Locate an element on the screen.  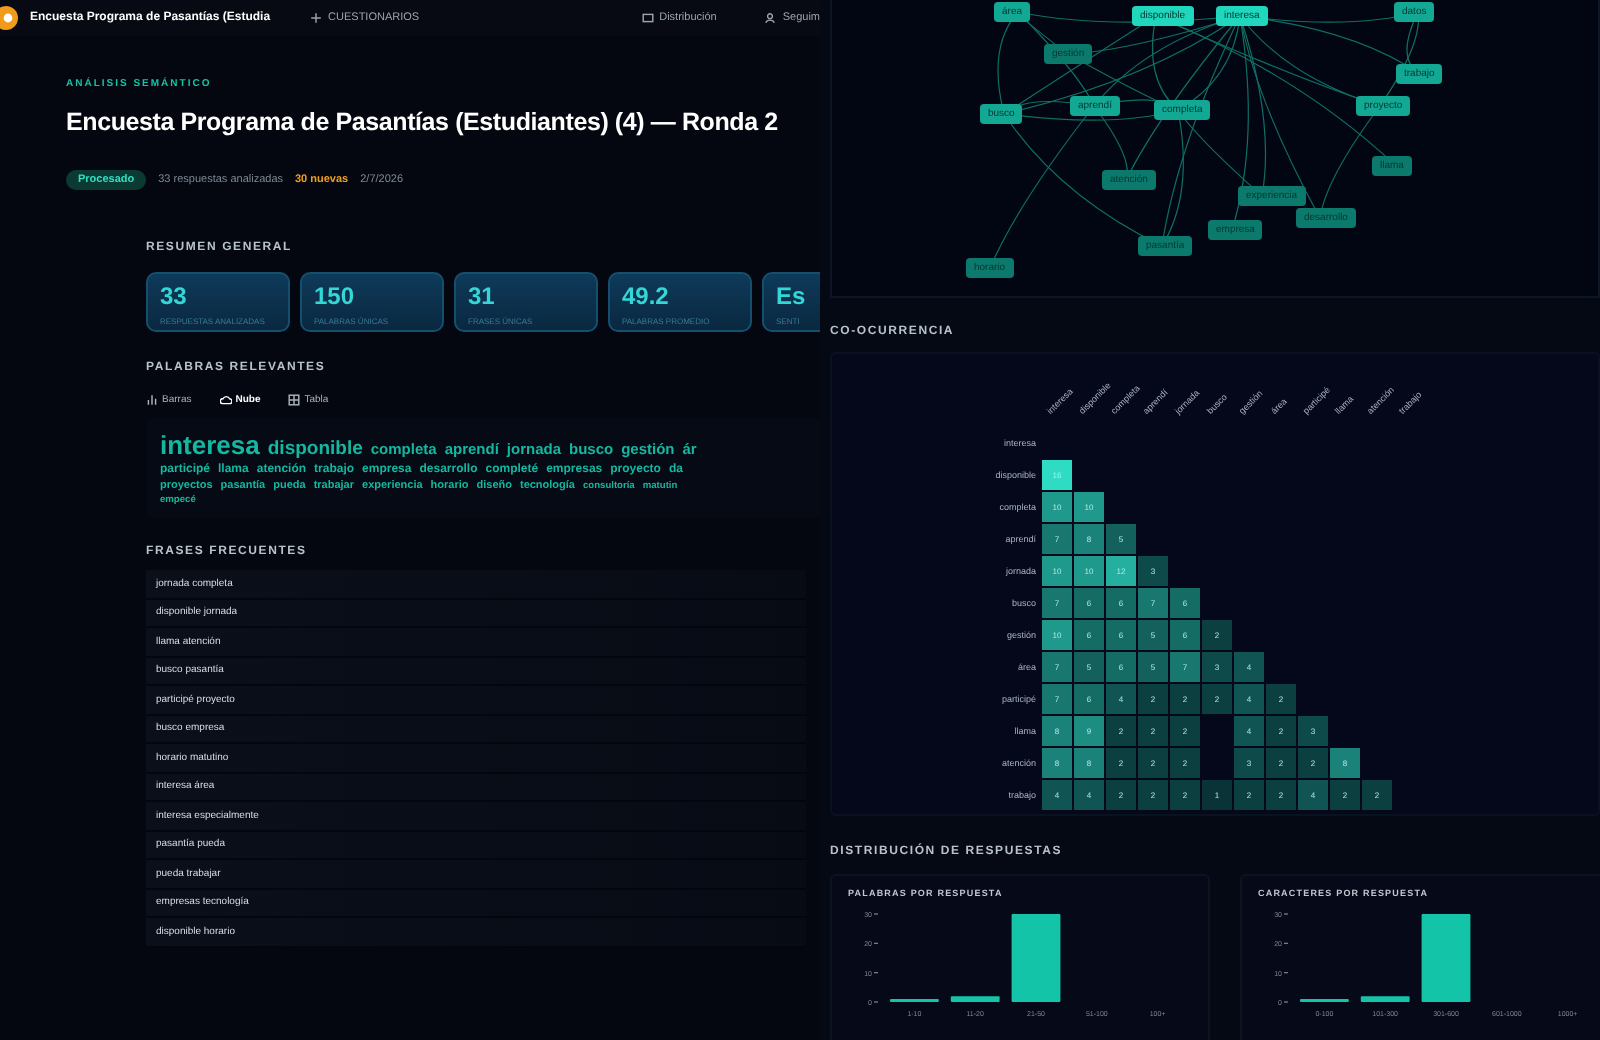
stat-value: 150 is located at coordinates (335, 296).